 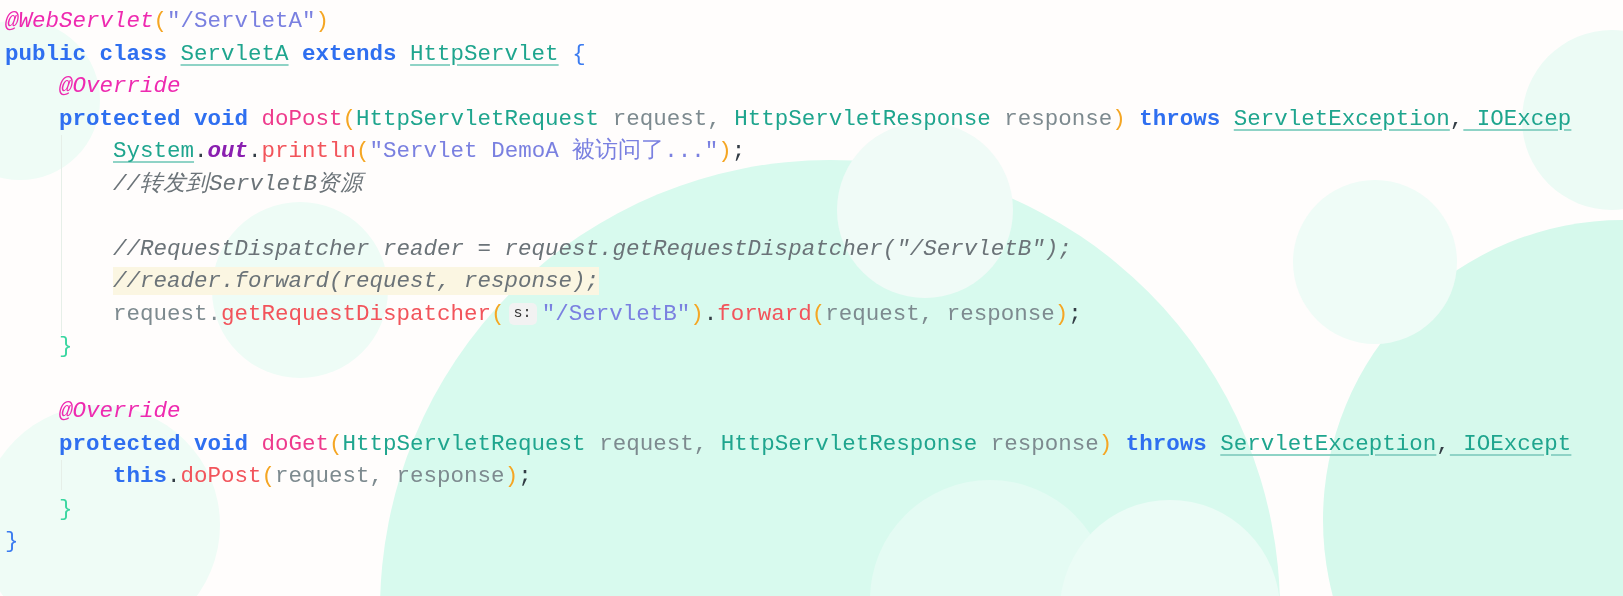 What do you see at coordinates (811, 313) in the screenshot?
I see `code-line: "/ServletB").forward(request, response);` at bounding box center [811, 313].